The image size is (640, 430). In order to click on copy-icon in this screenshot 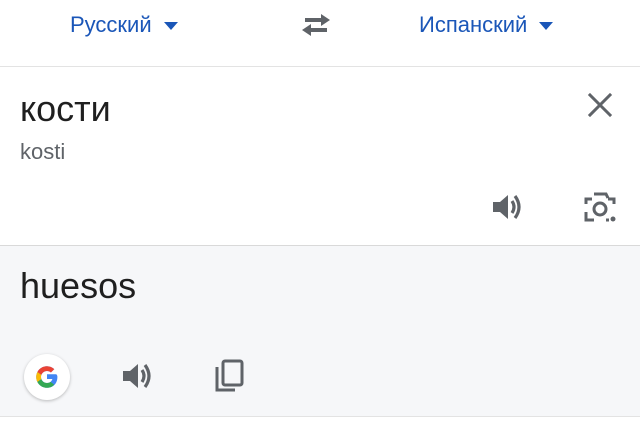, I will do `click(229, 375)`.